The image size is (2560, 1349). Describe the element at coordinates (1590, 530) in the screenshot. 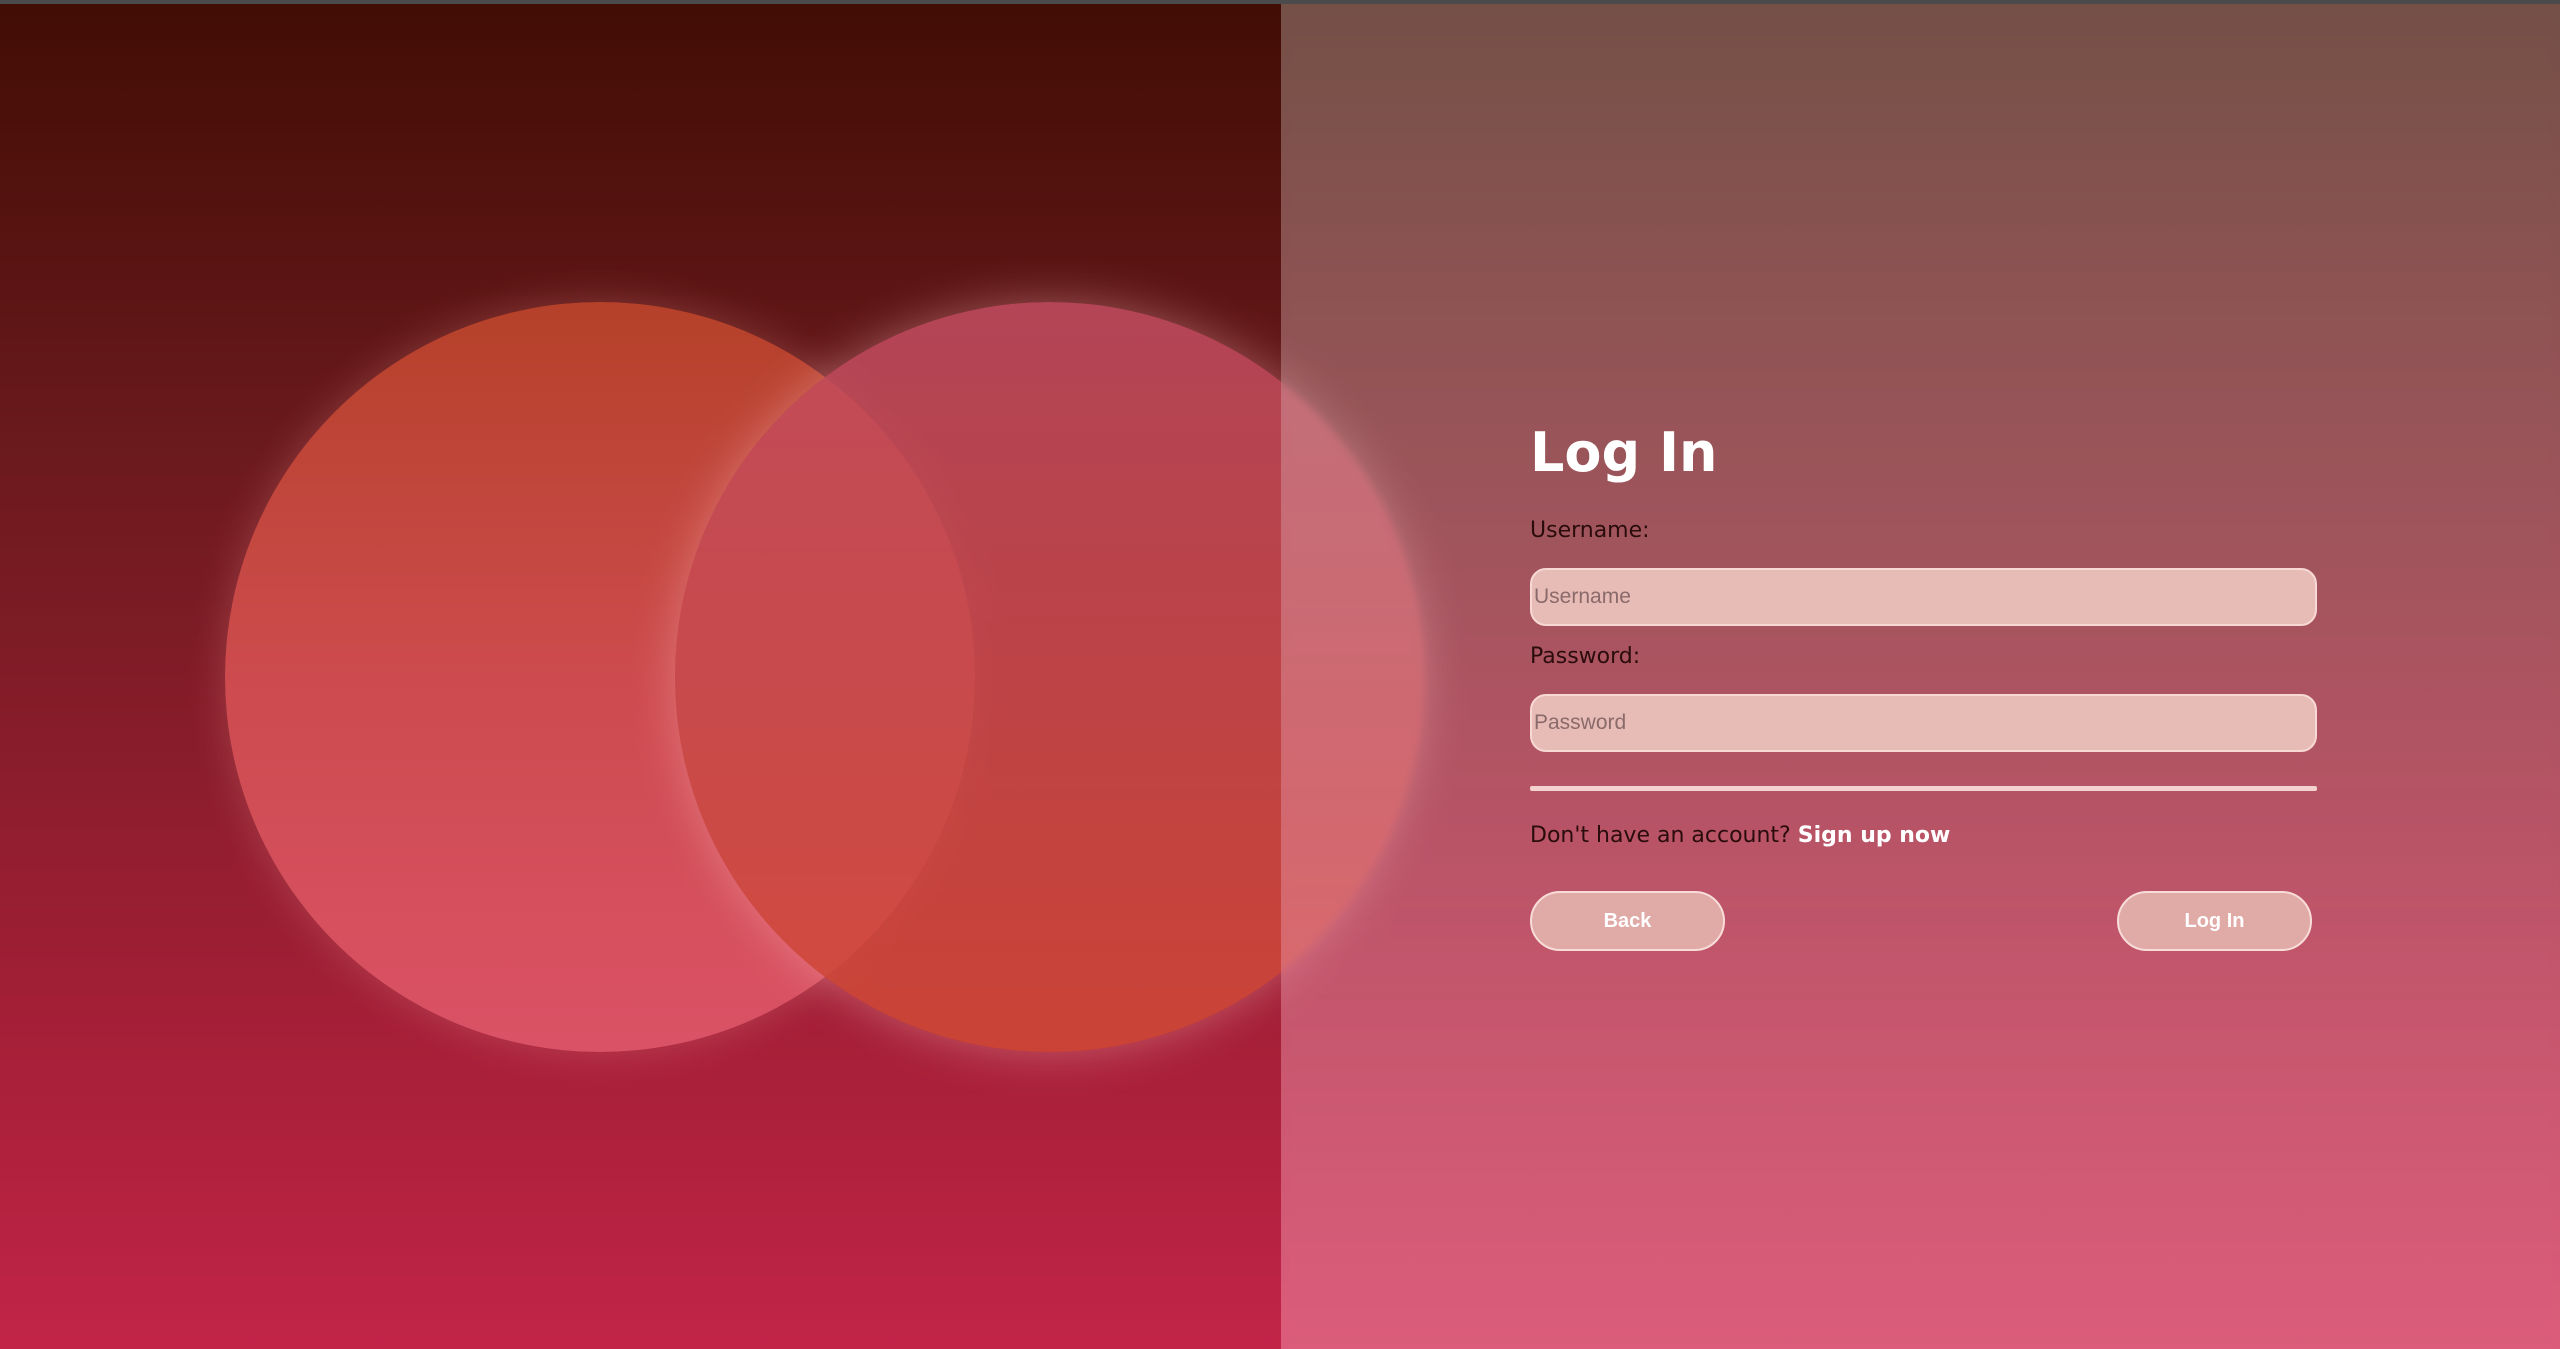

I see `username-label: Username:` at that location.